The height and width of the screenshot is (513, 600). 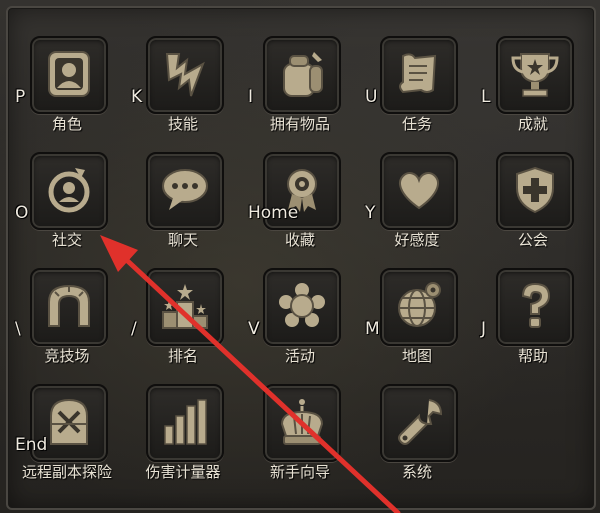 I want to click on menu-slot-character: P 角色, so click(x=67, y=94).